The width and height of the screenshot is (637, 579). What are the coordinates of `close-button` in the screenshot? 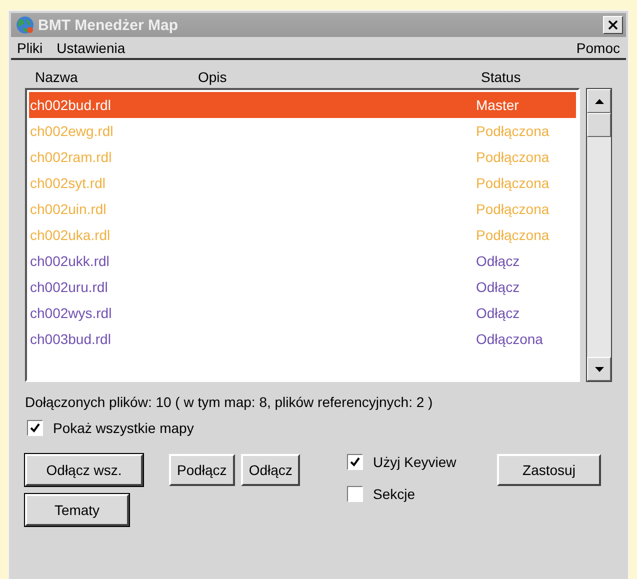 It's located at (613, 25).